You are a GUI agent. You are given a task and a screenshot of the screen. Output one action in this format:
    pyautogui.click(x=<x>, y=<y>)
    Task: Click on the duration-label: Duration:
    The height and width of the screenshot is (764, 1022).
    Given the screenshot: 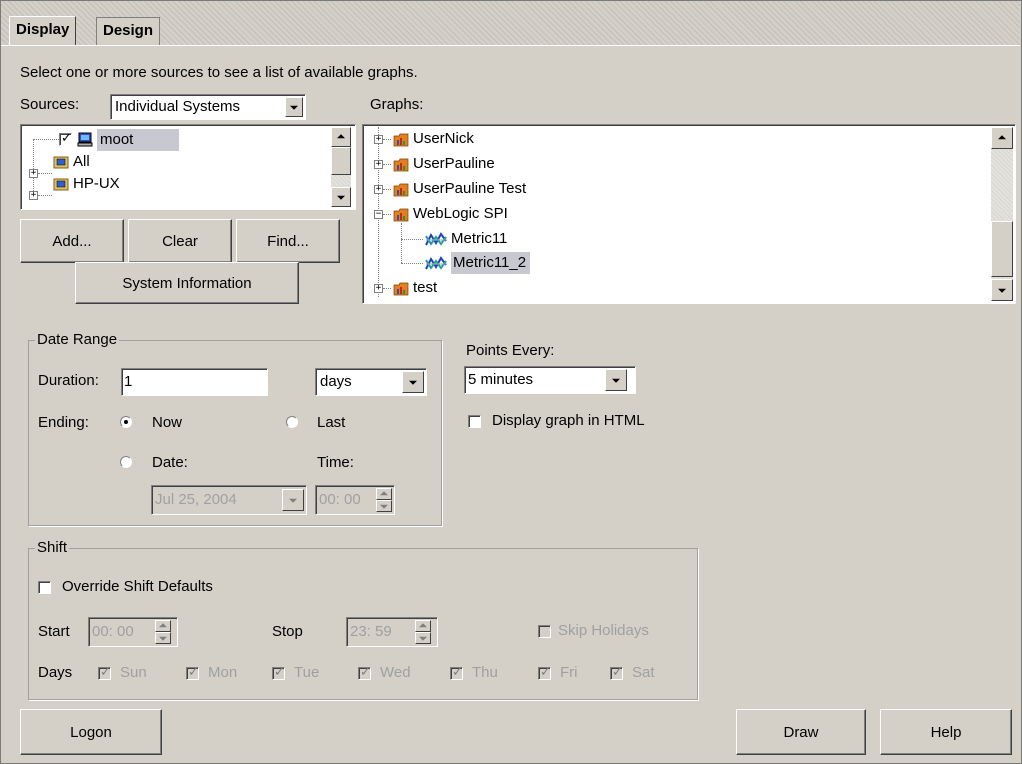 What is the action you would take?
    pyautogui.click(x=68, y=380)
    